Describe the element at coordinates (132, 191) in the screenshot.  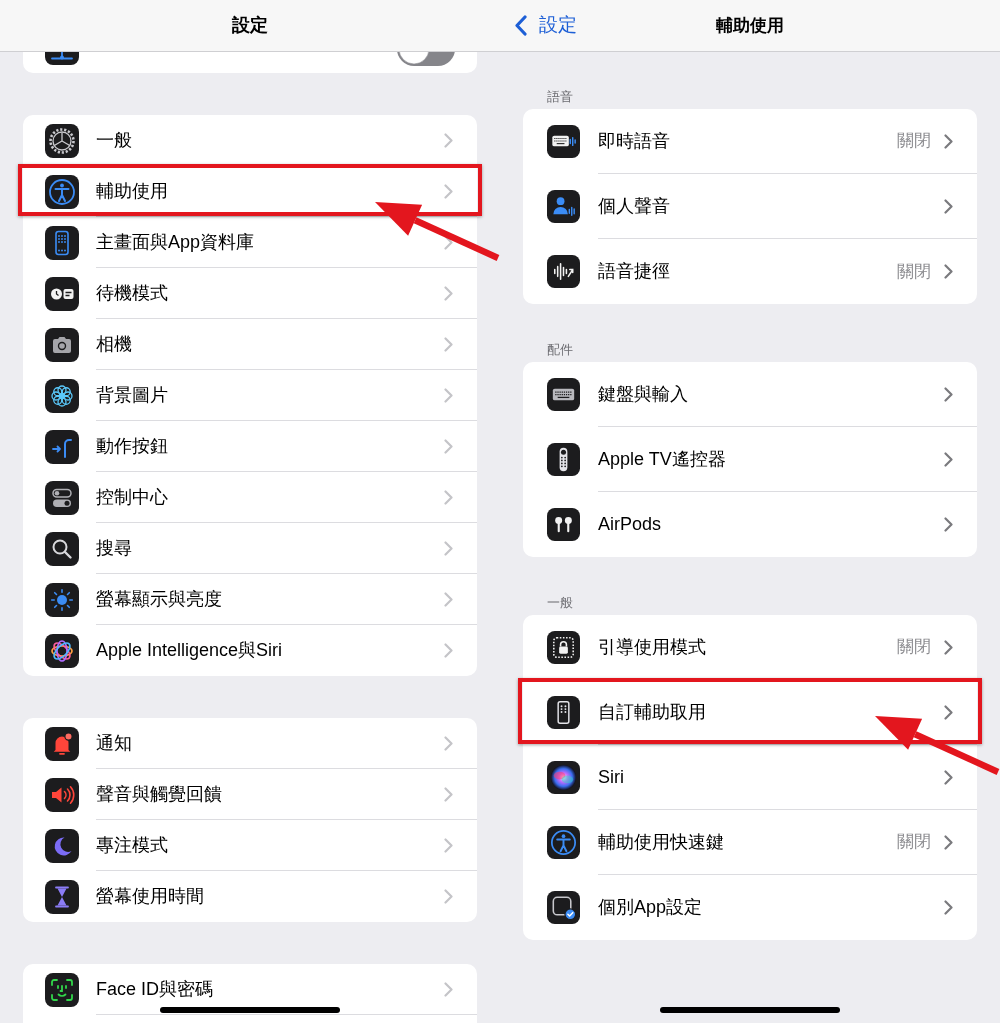
I see `row-label: 輔助使用` at that location.